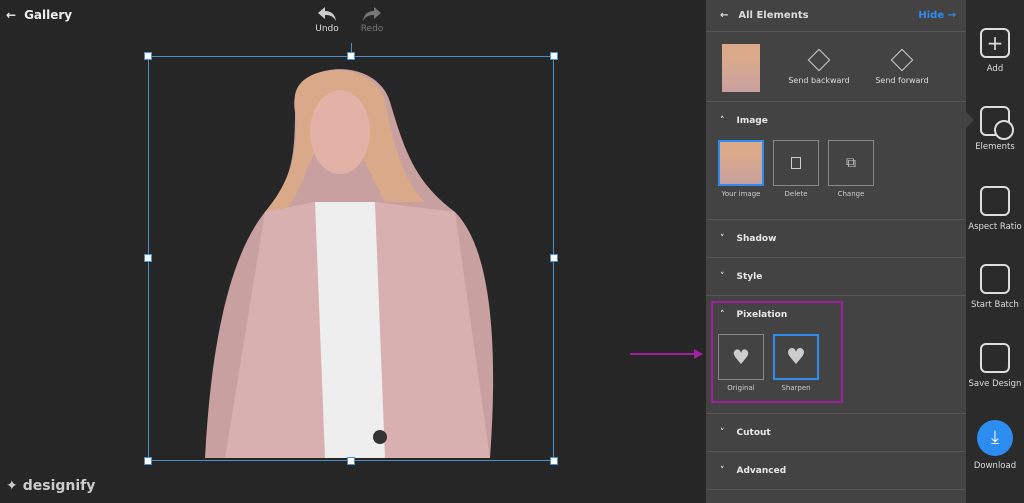  I want to click on redo-button: Redo, so click(372, 20).